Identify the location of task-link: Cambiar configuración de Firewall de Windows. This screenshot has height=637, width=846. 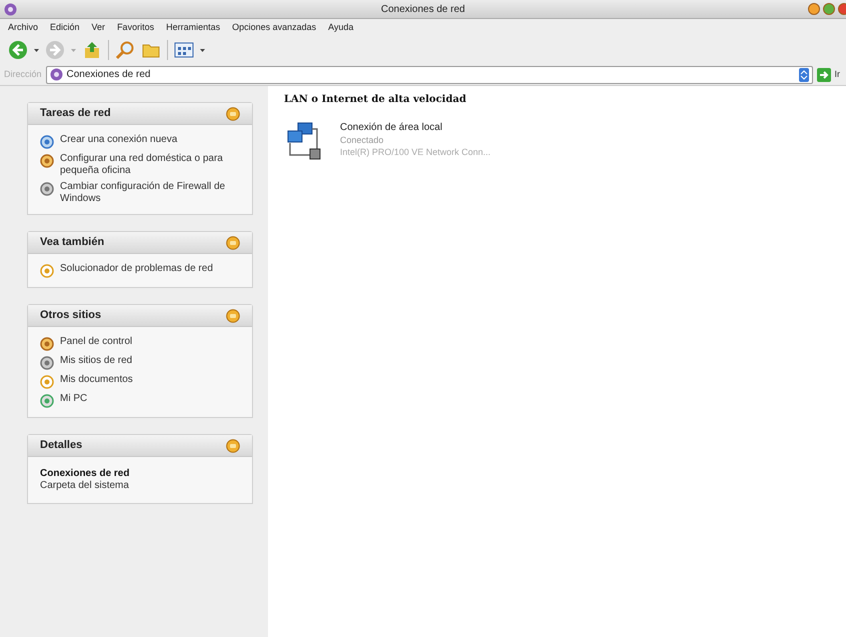
(150, 193).